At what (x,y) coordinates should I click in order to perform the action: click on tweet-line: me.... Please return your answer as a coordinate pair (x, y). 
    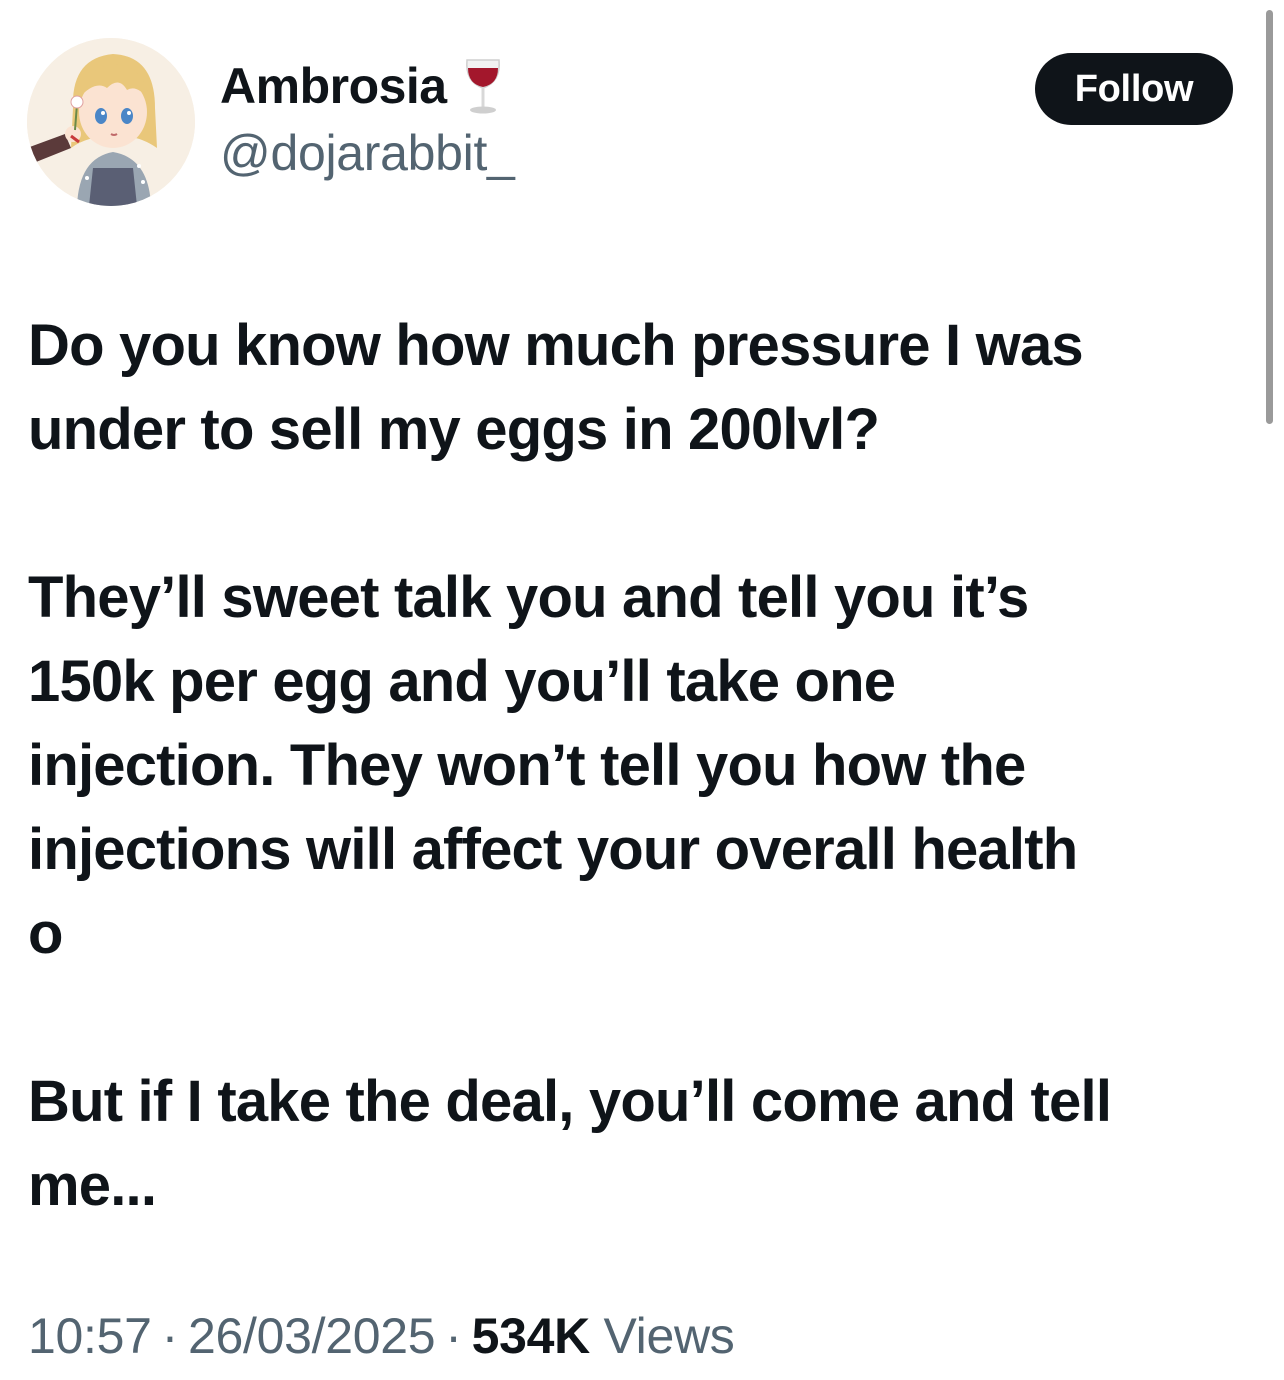
    Looking at the image, I should click on (92, 1185).